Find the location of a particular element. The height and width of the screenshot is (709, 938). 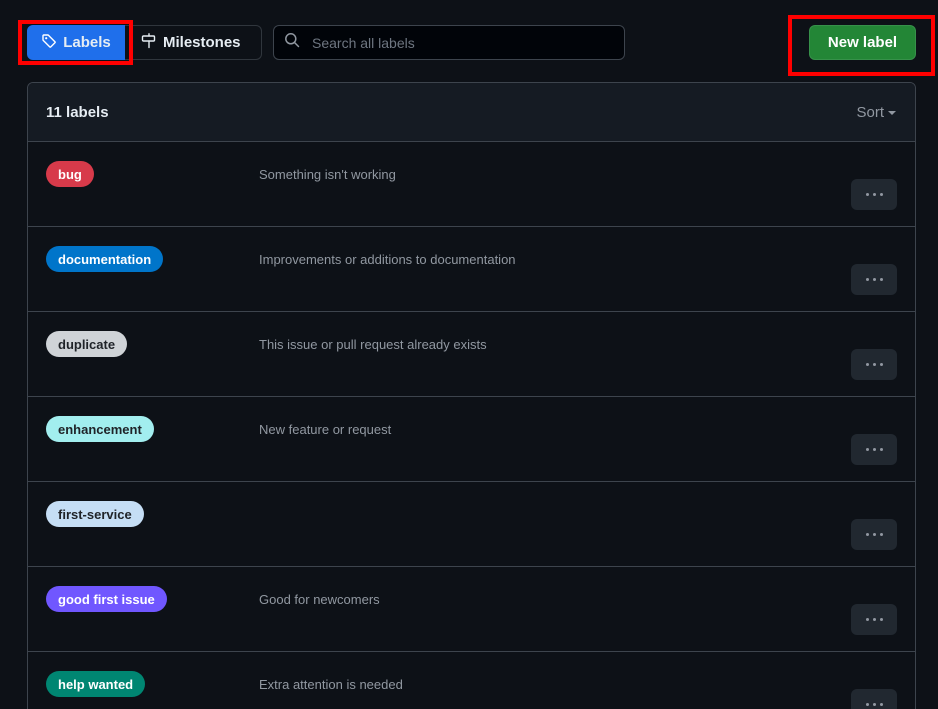

sort-button: Sort is located at coordinates (876, 112).